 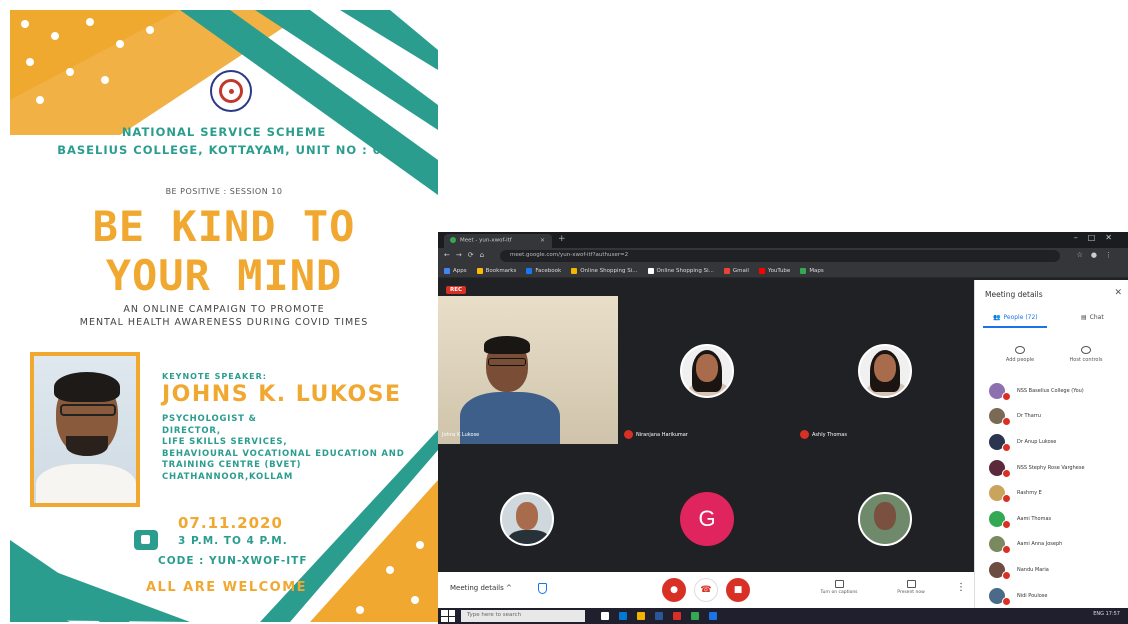 I want to click on poster-headline-1: BE KIND TO, so click(x=224, y=226).